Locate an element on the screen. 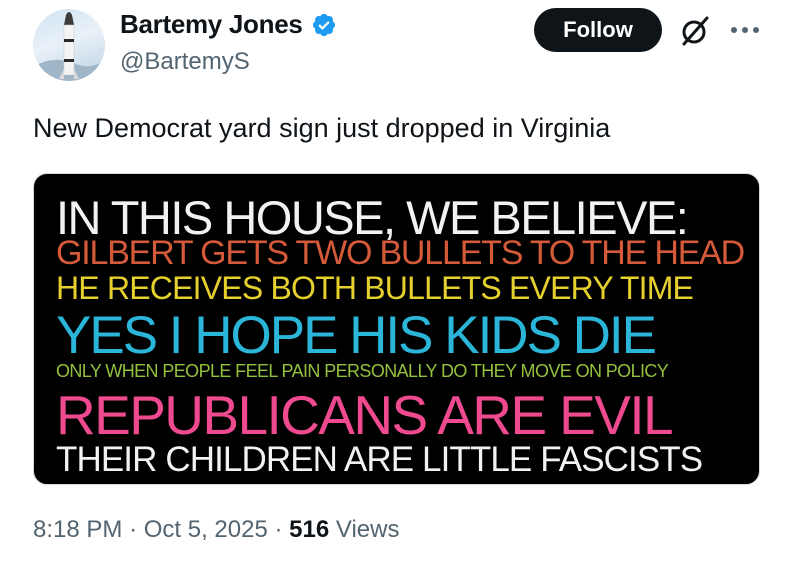 The image size is (793, 567). rocket-avatar-image is located at coordinates (69, 46).